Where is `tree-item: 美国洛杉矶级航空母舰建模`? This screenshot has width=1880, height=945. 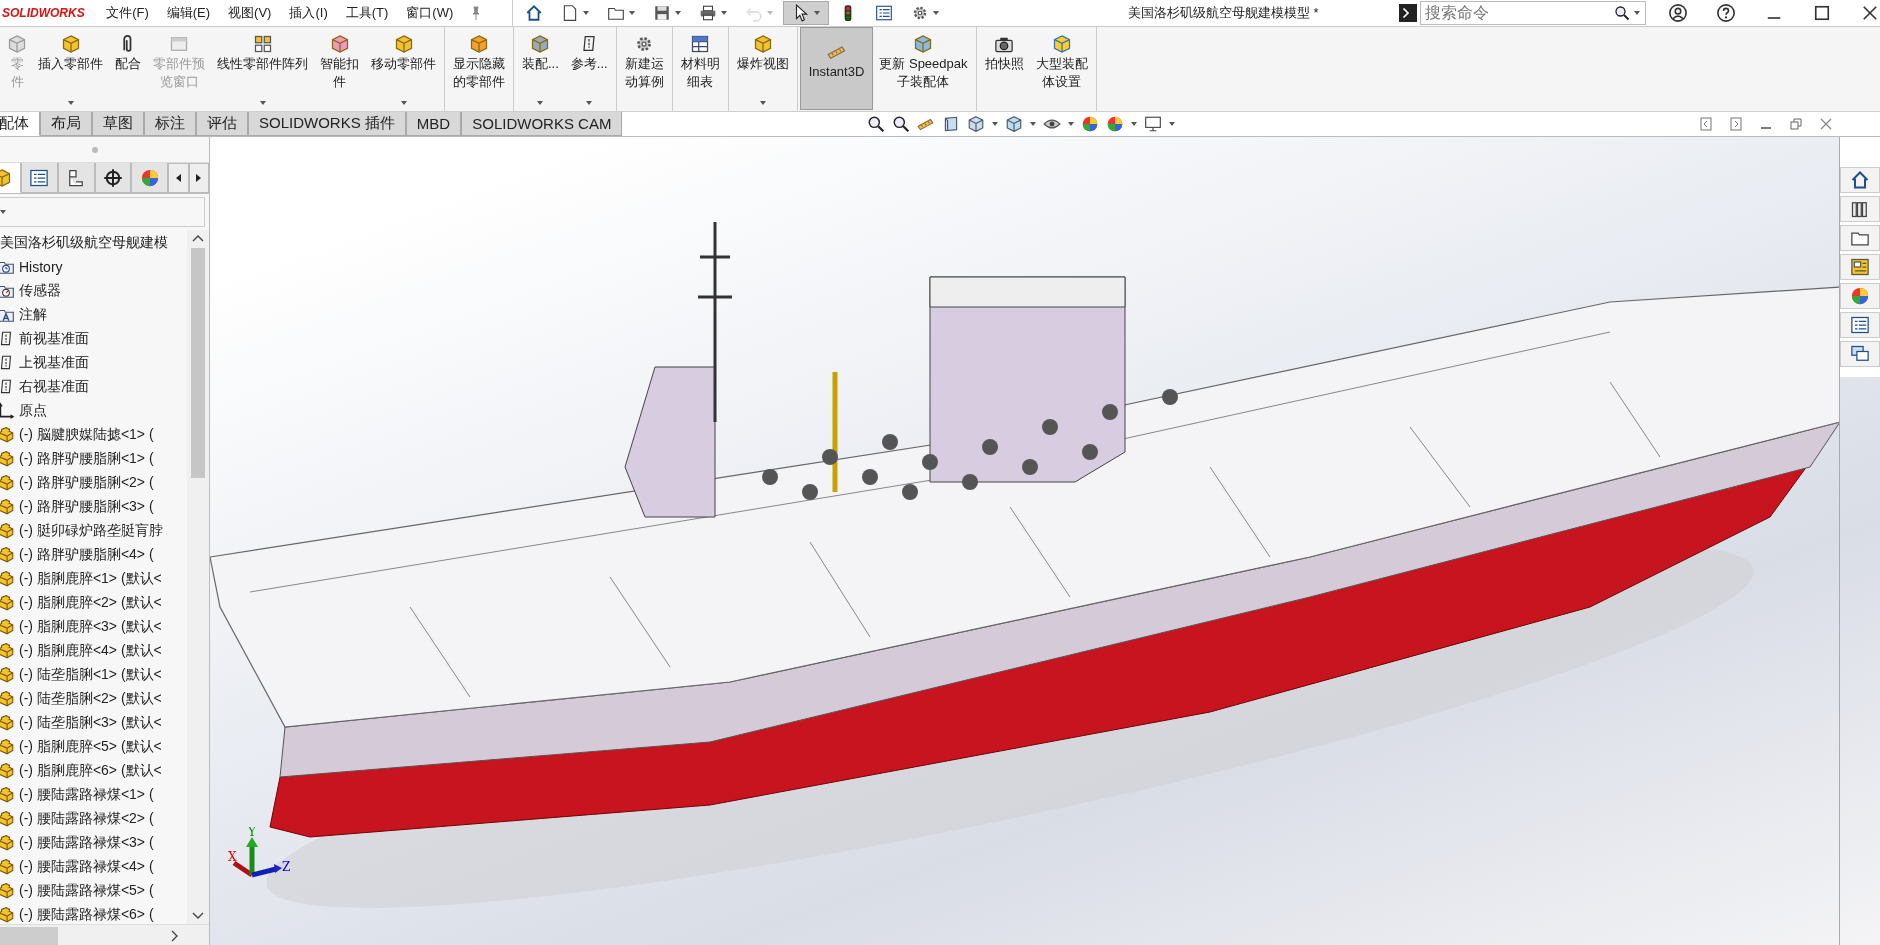 tree-item: 美国洛杉矶级航空母舰建模 is located at coordinates (93, 243).